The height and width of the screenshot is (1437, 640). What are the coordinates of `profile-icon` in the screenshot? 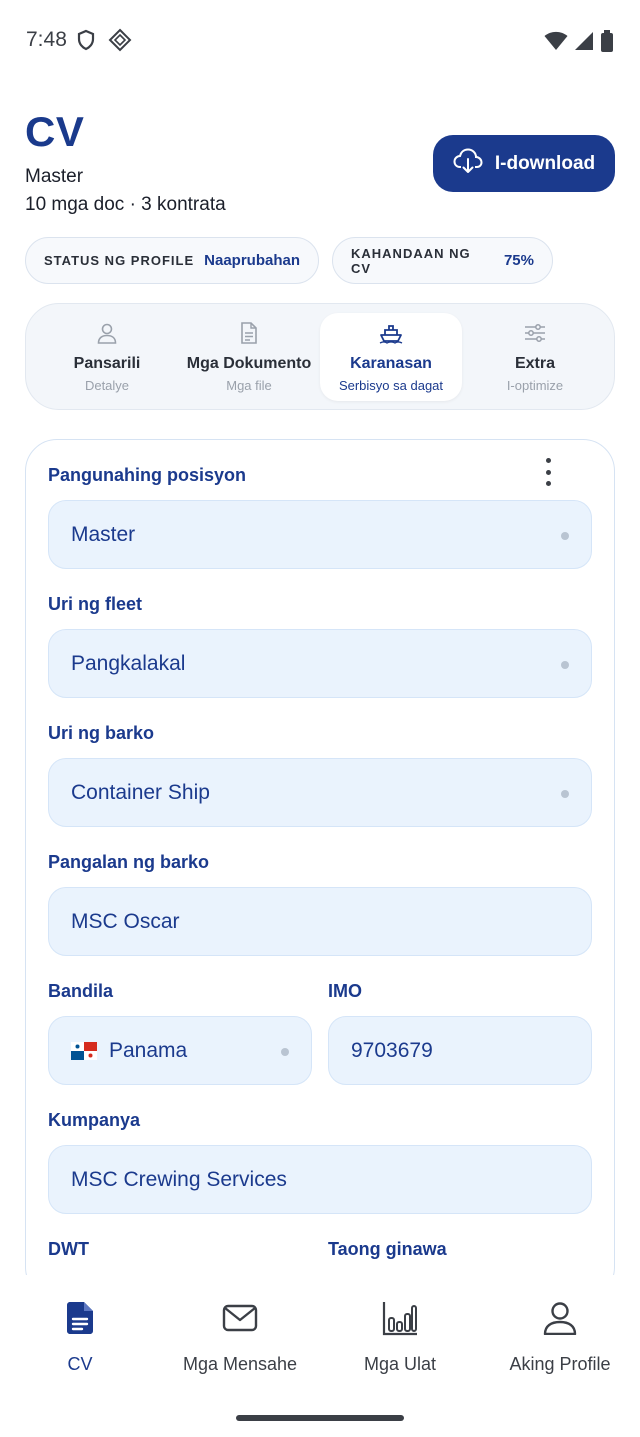 It's located at (560, 1318).